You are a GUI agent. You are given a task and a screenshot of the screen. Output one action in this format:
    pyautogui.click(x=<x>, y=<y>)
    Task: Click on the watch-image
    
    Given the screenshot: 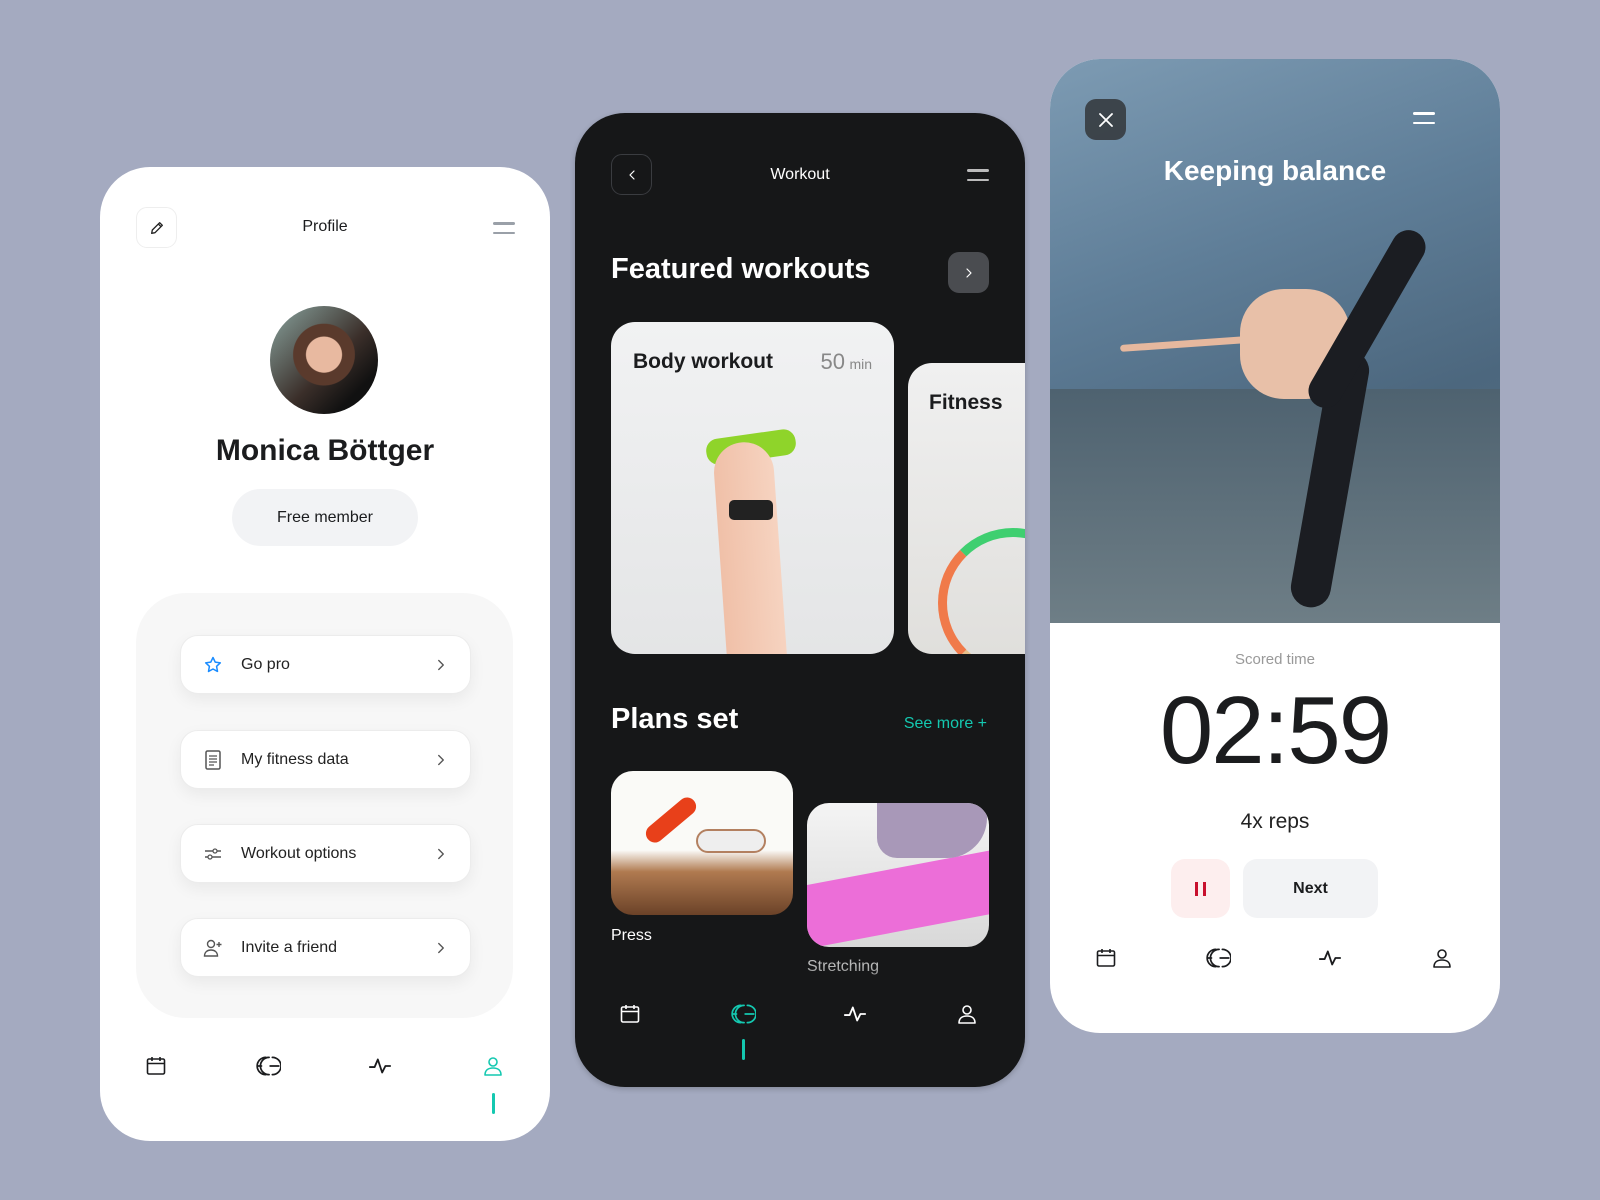 What is the action you would take?
    pyautogui.click(x=751, y=510)
    